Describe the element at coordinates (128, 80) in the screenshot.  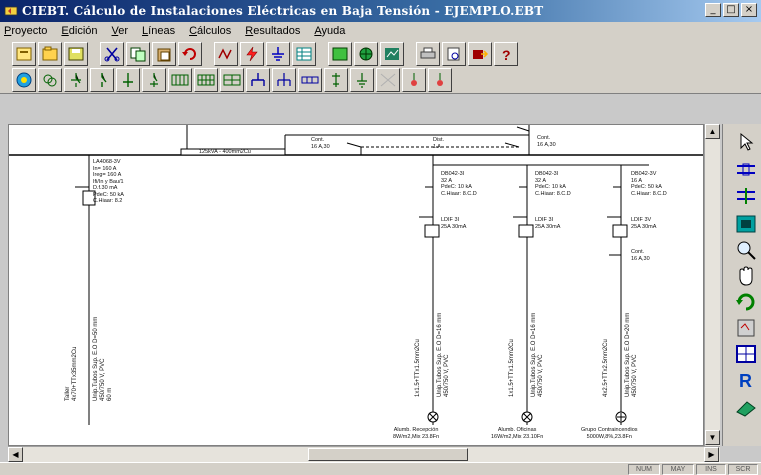
I see `fuse-icon` at that location.